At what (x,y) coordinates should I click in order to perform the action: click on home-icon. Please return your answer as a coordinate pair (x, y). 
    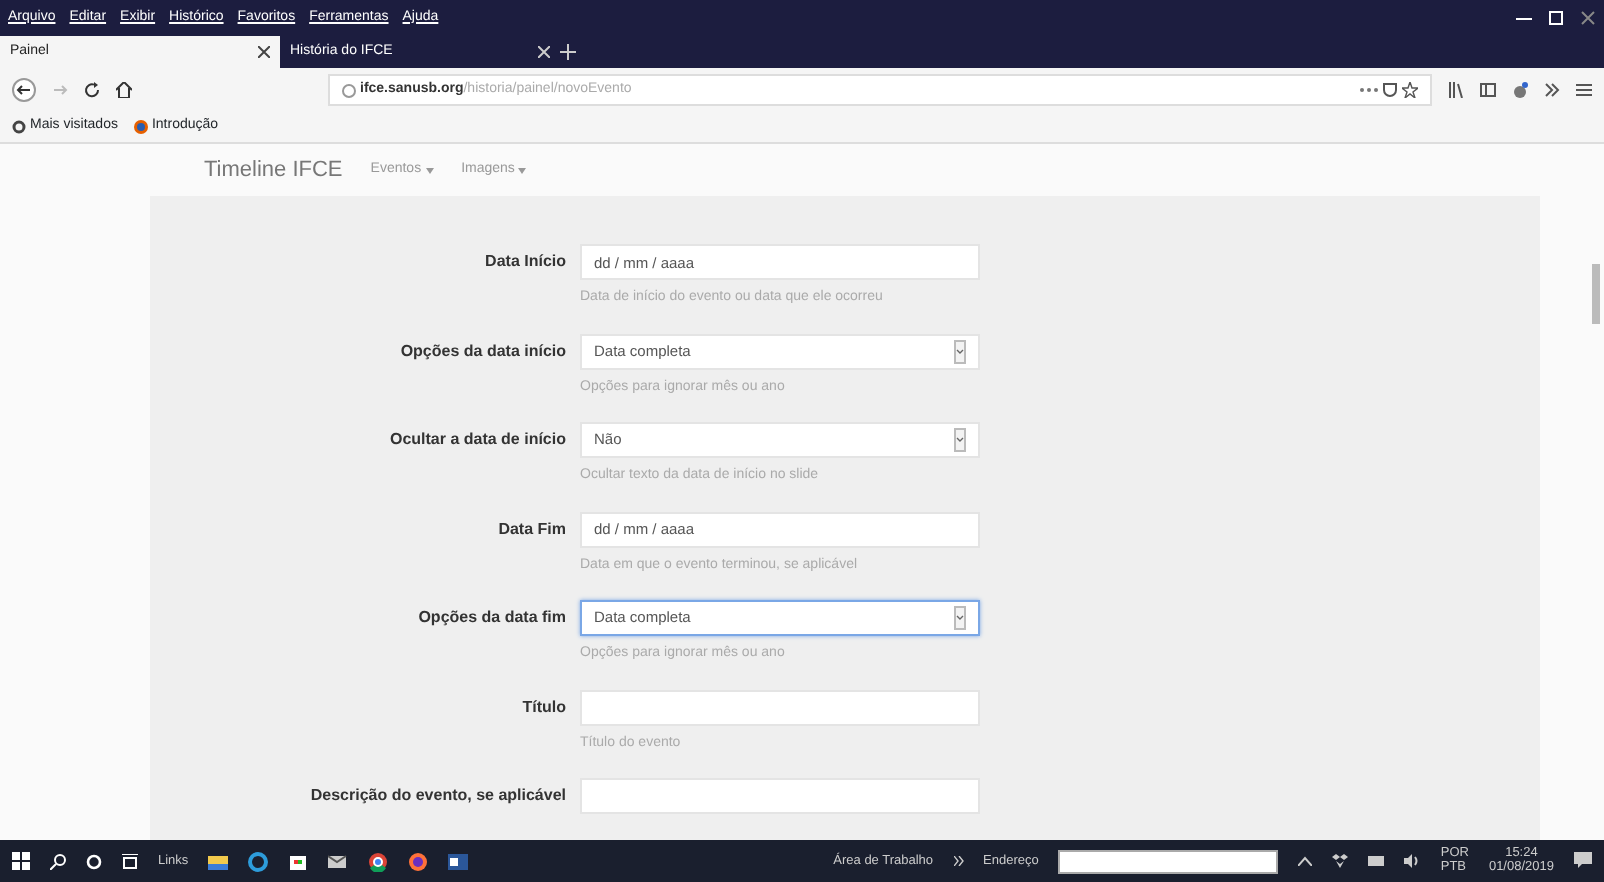
    Looking at the image, I should click on (124, 90).